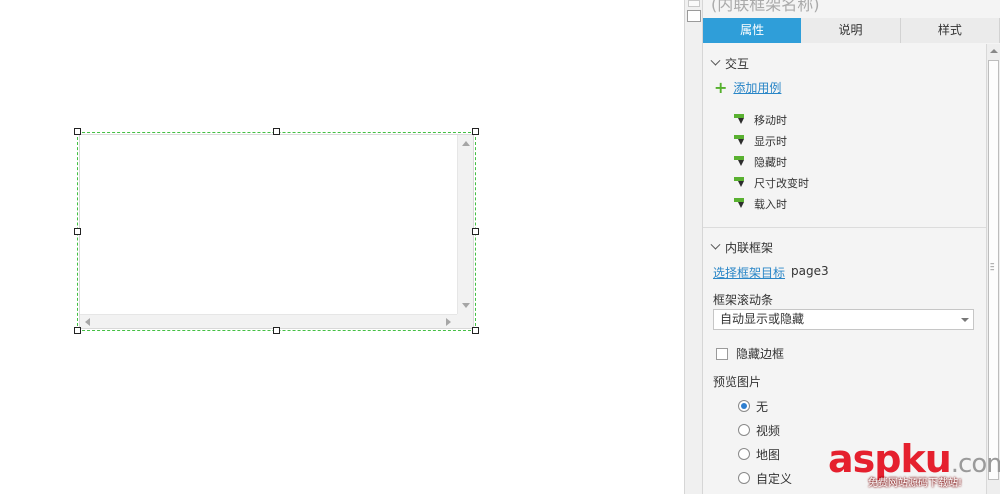 The image size is (1000, 494). I want to click on preview-option-none: 无, so click(765, 406).